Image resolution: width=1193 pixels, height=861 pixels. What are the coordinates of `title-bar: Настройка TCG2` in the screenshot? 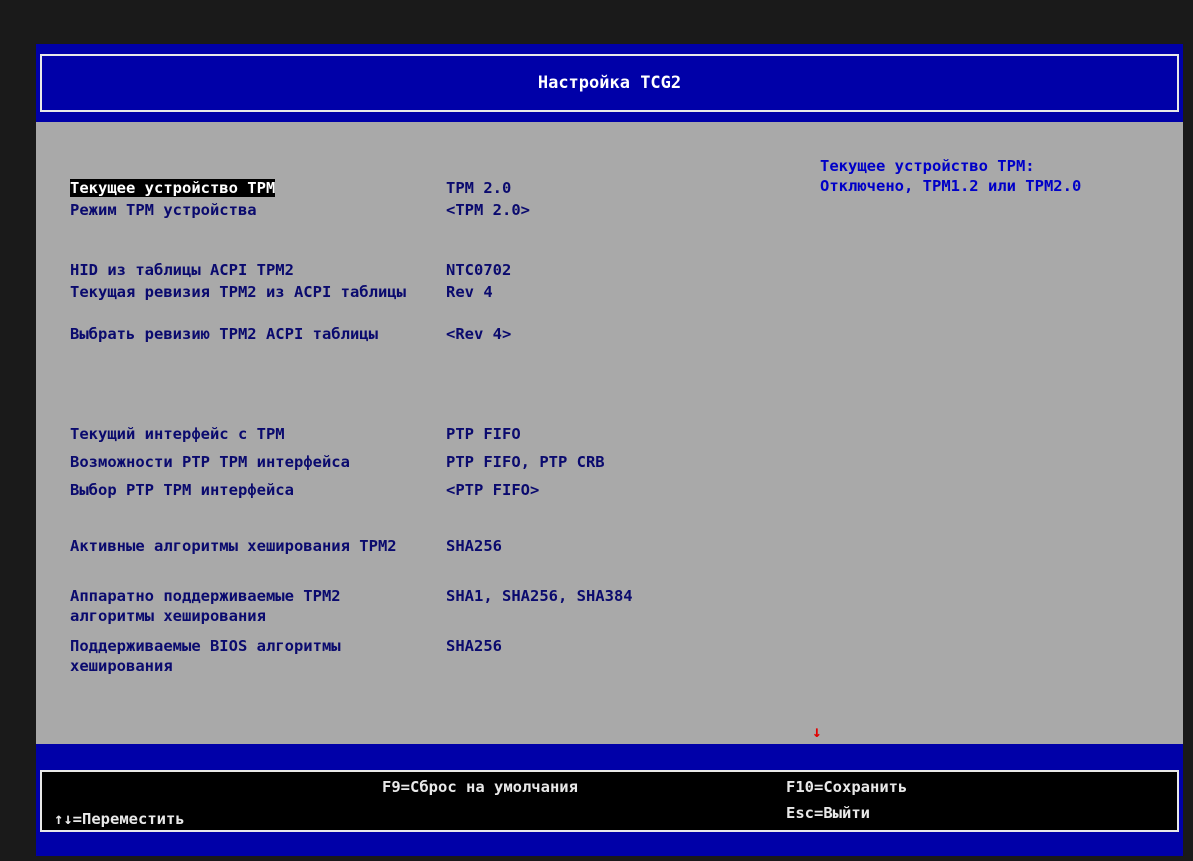 It's located at (609, 83).